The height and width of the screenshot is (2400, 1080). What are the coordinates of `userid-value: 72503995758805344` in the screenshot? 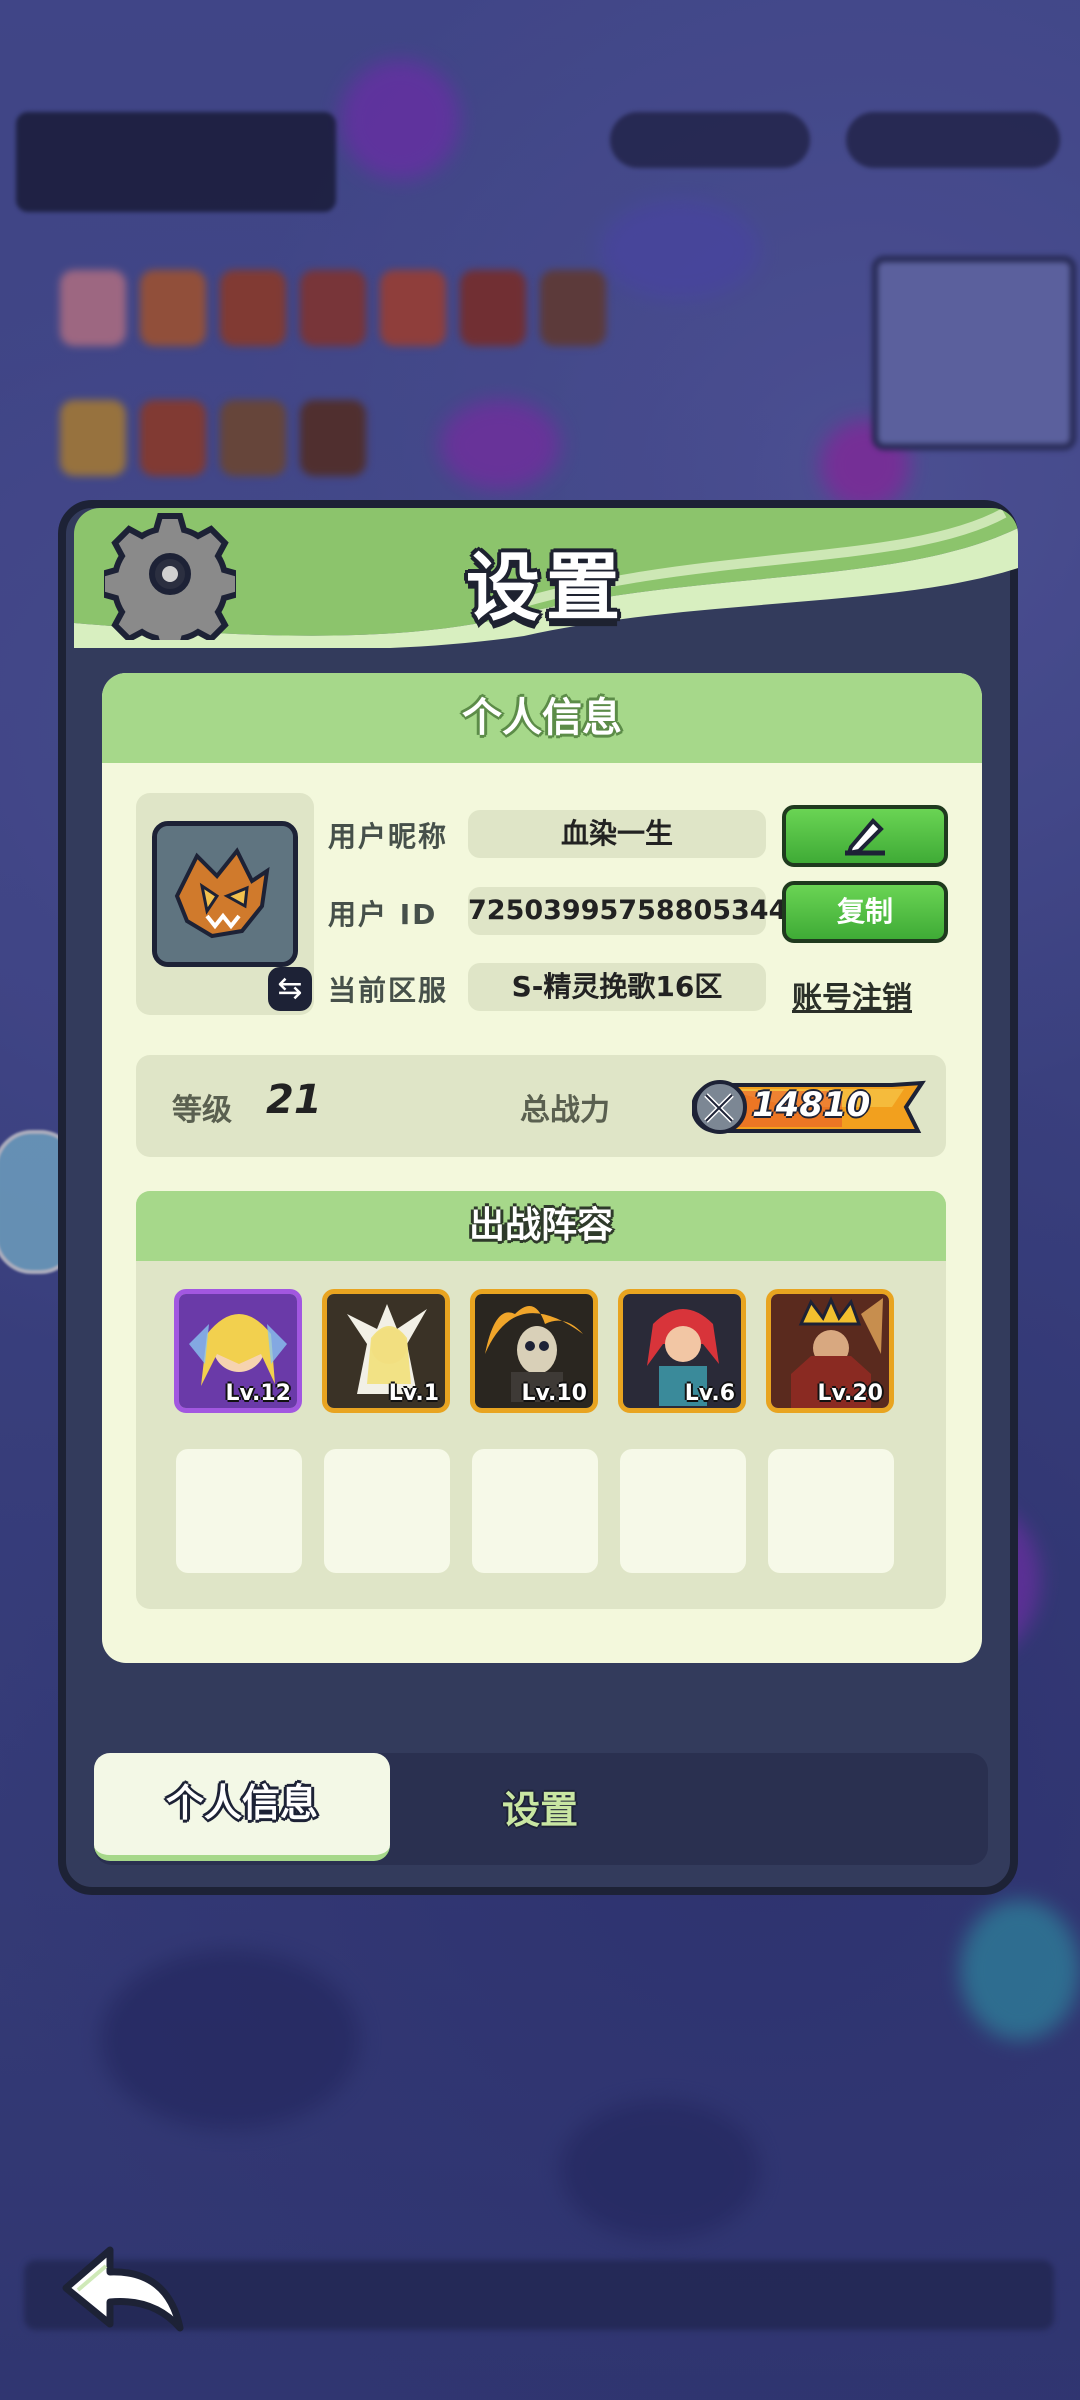 It's located at (627, 911).